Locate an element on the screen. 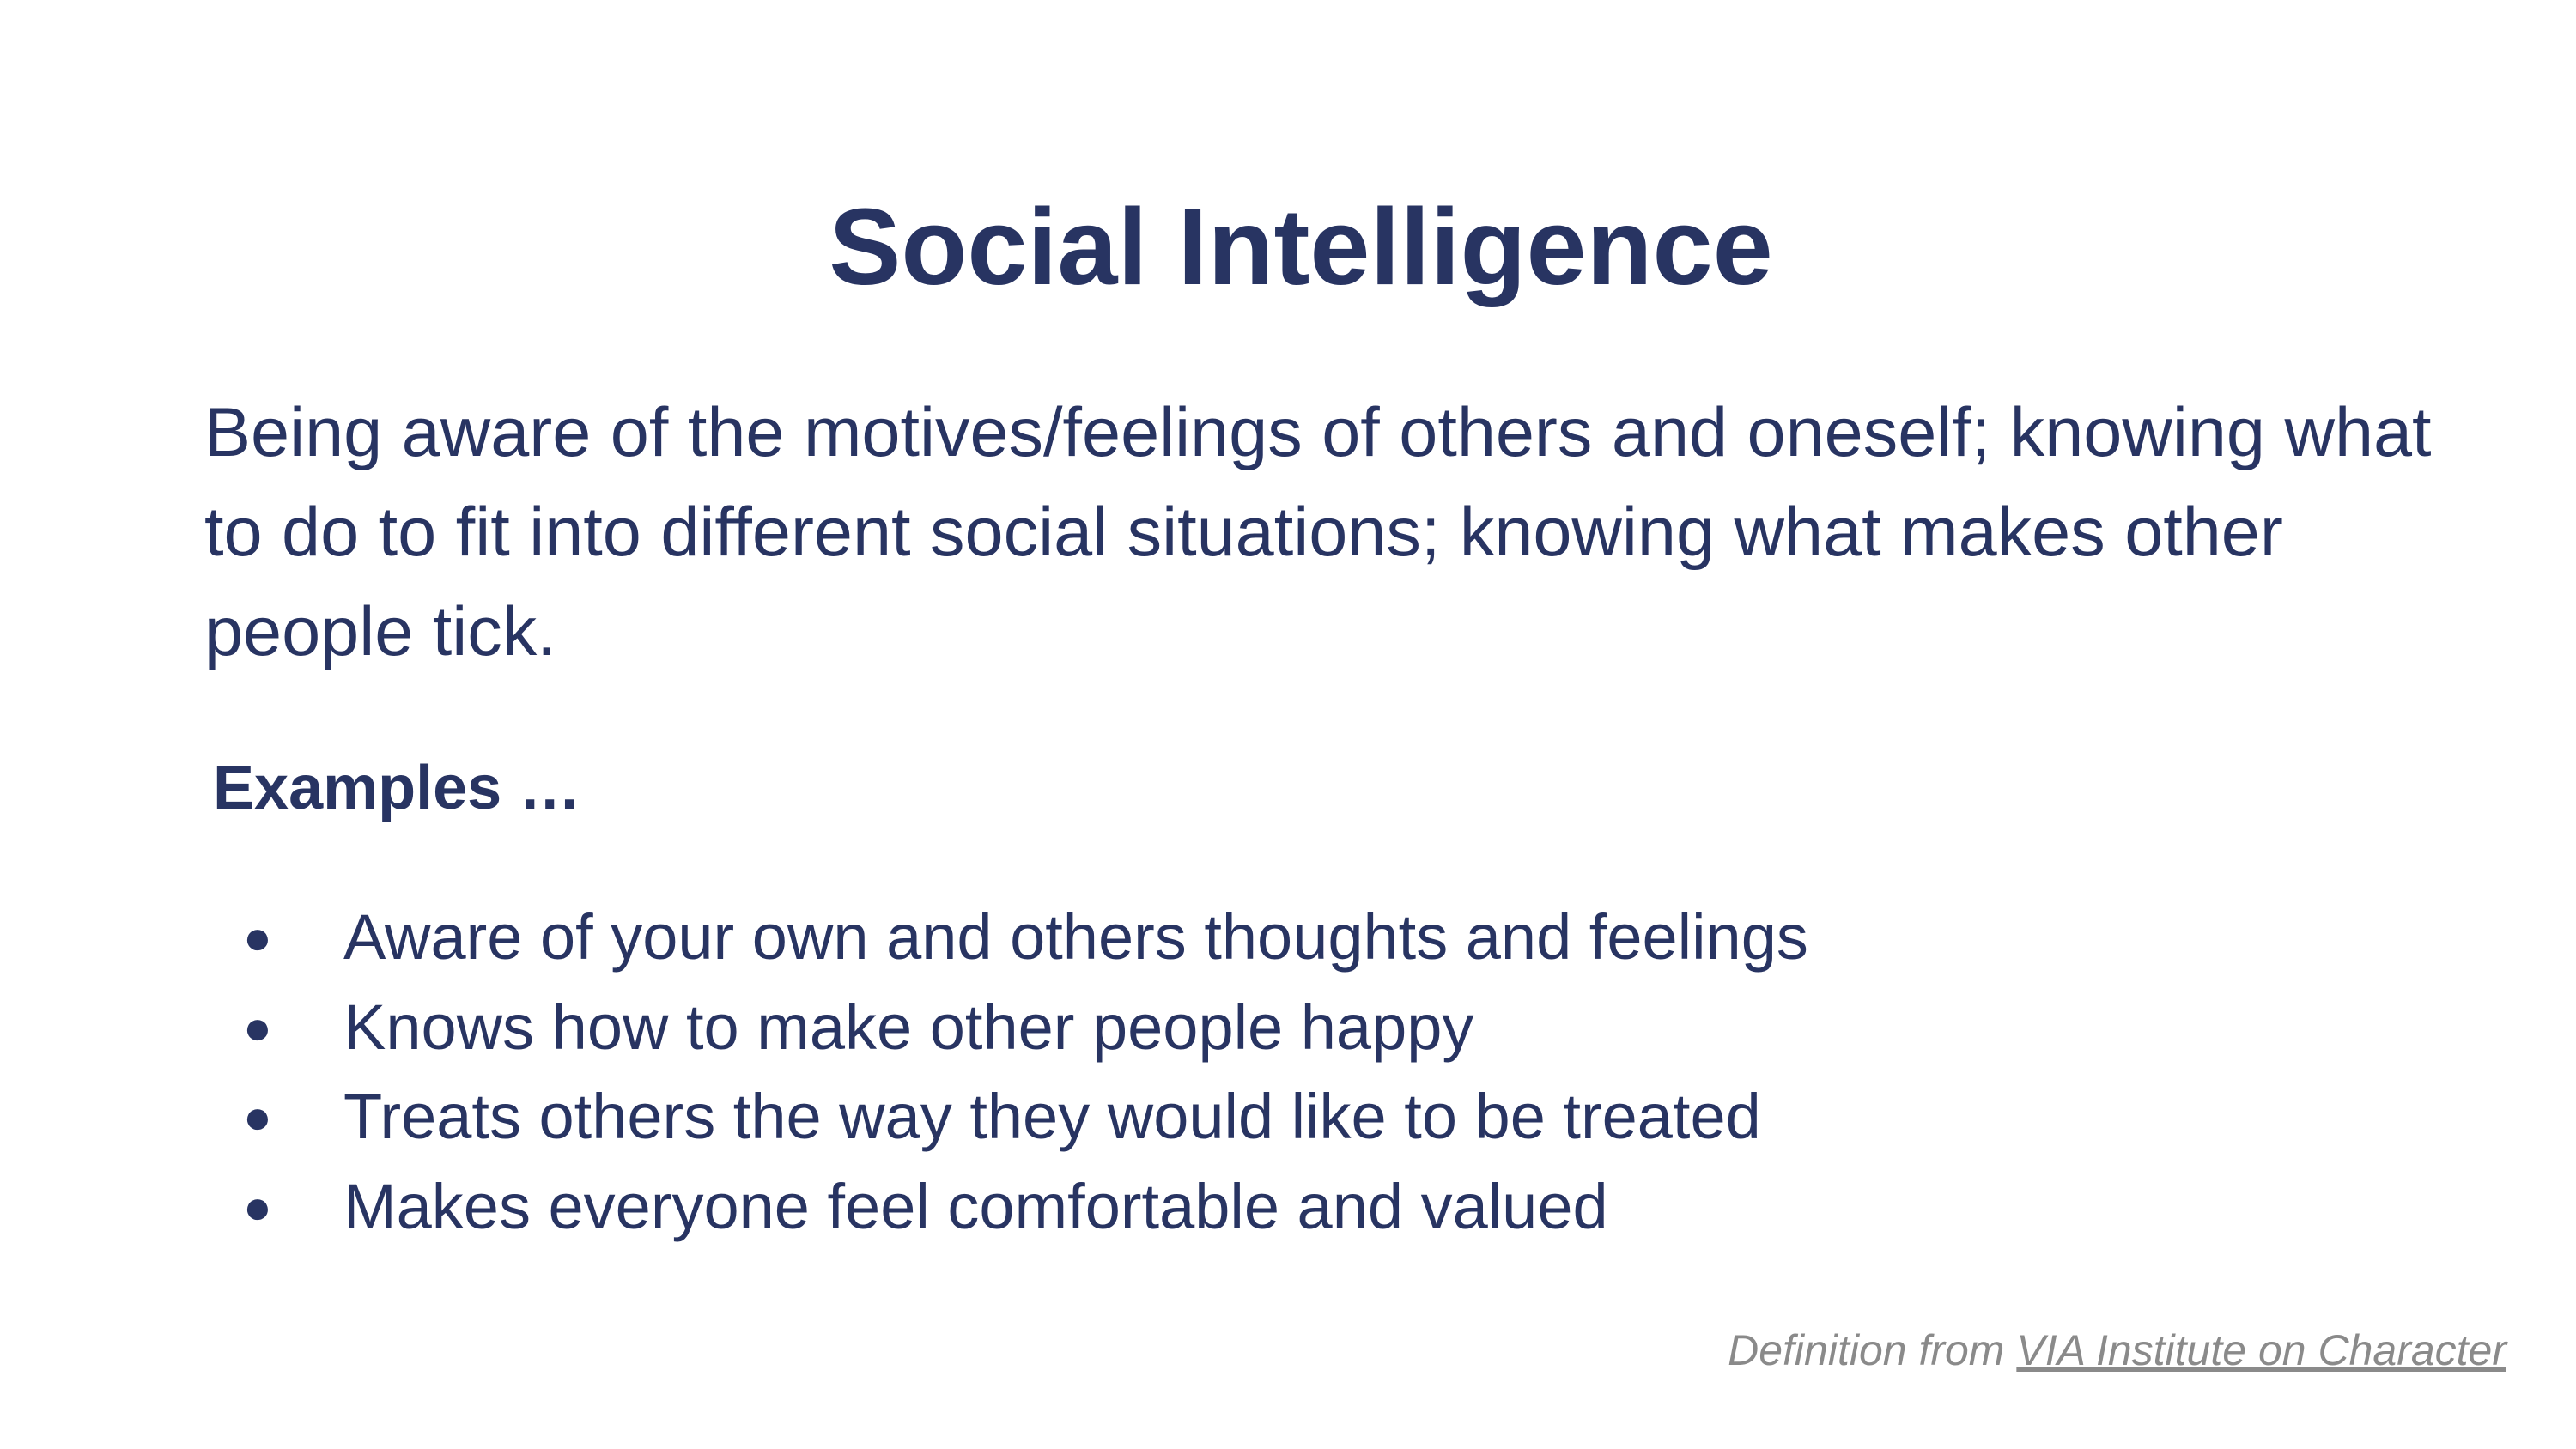 This screenshot has height=1449, width=2576. example-text: Knows how to make other people happy is located at coordinates (908, 1027).